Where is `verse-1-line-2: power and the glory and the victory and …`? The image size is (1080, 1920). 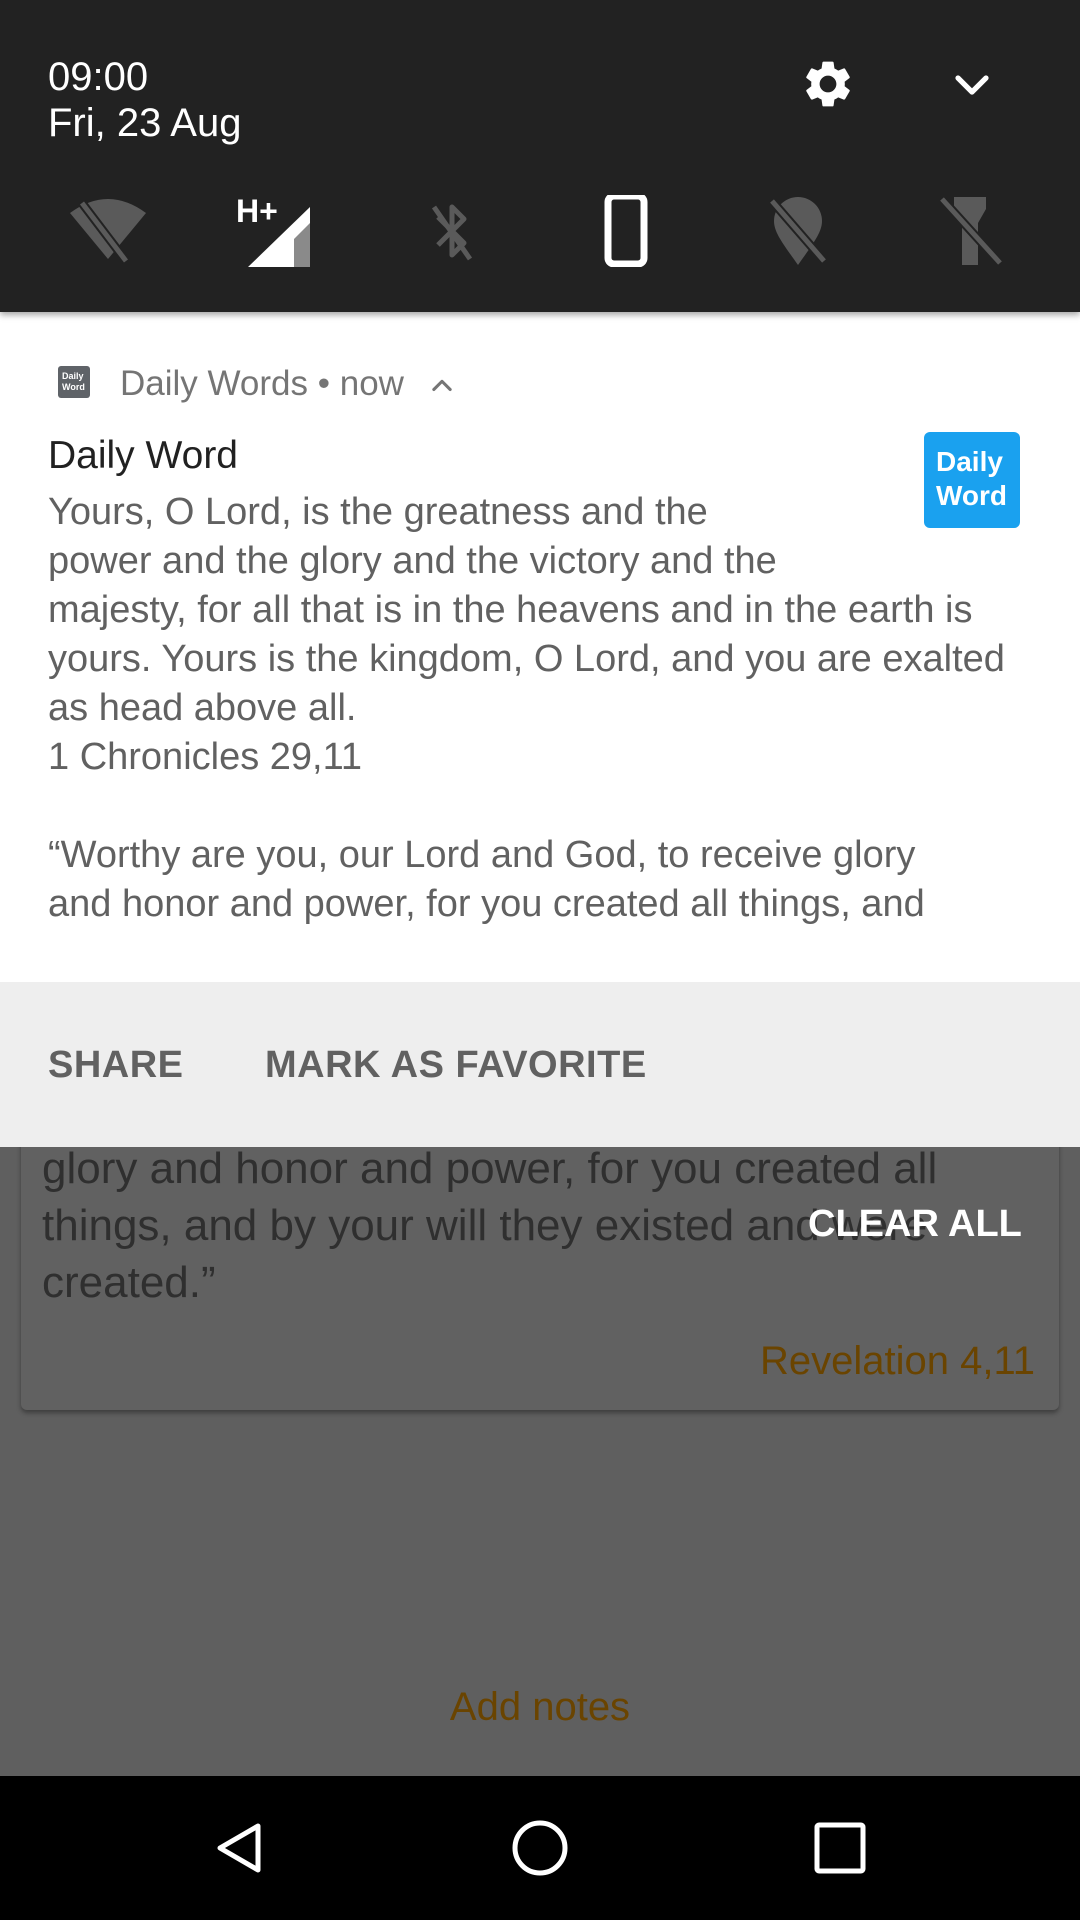
verse-1-line-2: power and the glory and the victory and … is located at coordinates (412, 561).